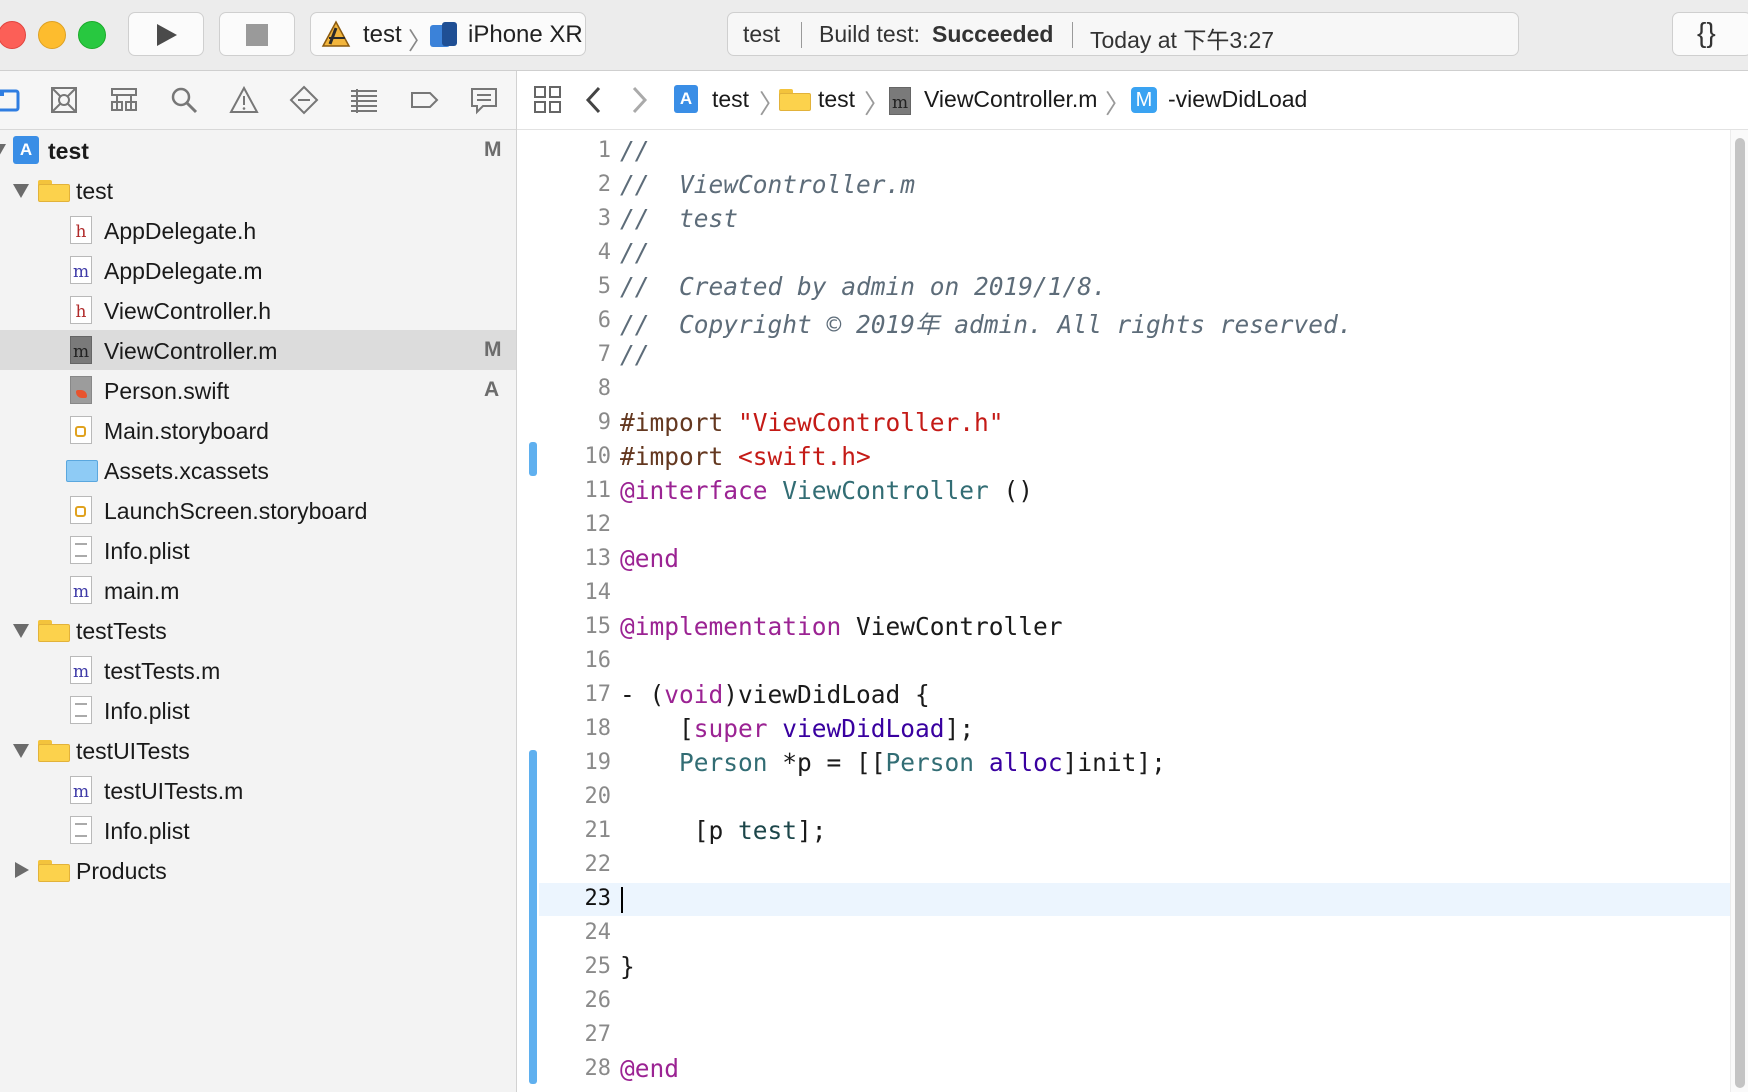  I want to click on debug-list-icon, so click(364, 100).